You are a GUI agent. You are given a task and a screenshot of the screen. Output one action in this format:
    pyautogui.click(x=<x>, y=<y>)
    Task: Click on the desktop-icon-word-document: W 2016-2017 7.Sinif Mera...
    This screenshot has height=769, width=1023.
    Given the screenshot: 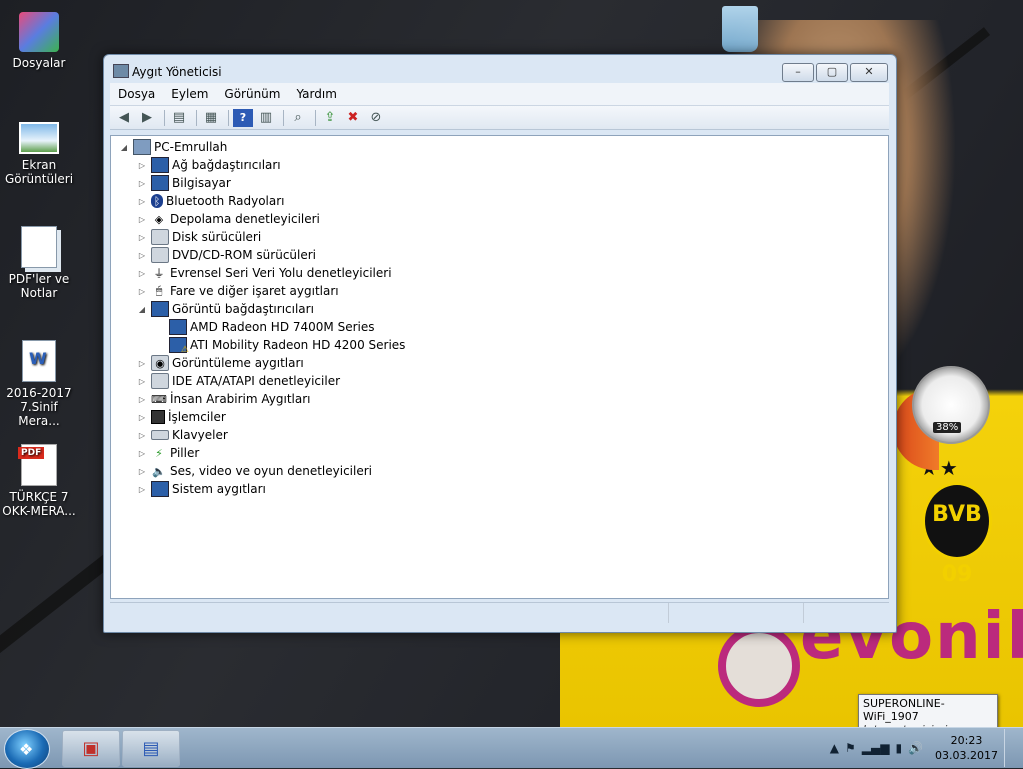 What is the action you would take?
    pyautogui.click(x=39, y=384)
    